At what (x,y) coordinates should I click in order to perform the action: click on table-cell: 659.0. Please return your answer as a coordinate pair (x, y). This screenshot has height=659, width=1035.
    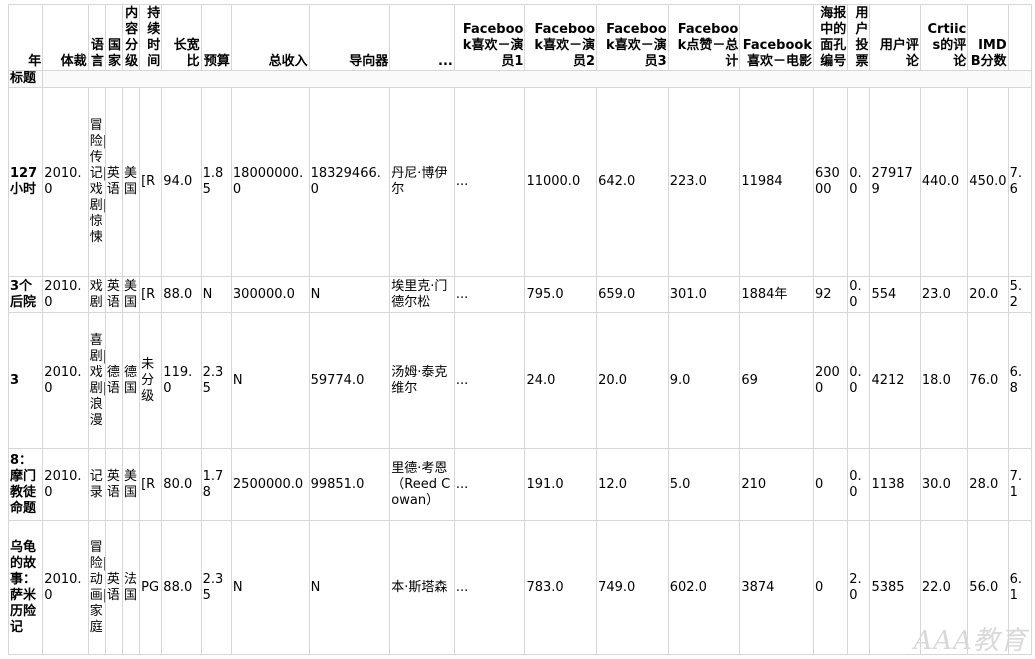
    Looking at the image, I should click on (632, 294).